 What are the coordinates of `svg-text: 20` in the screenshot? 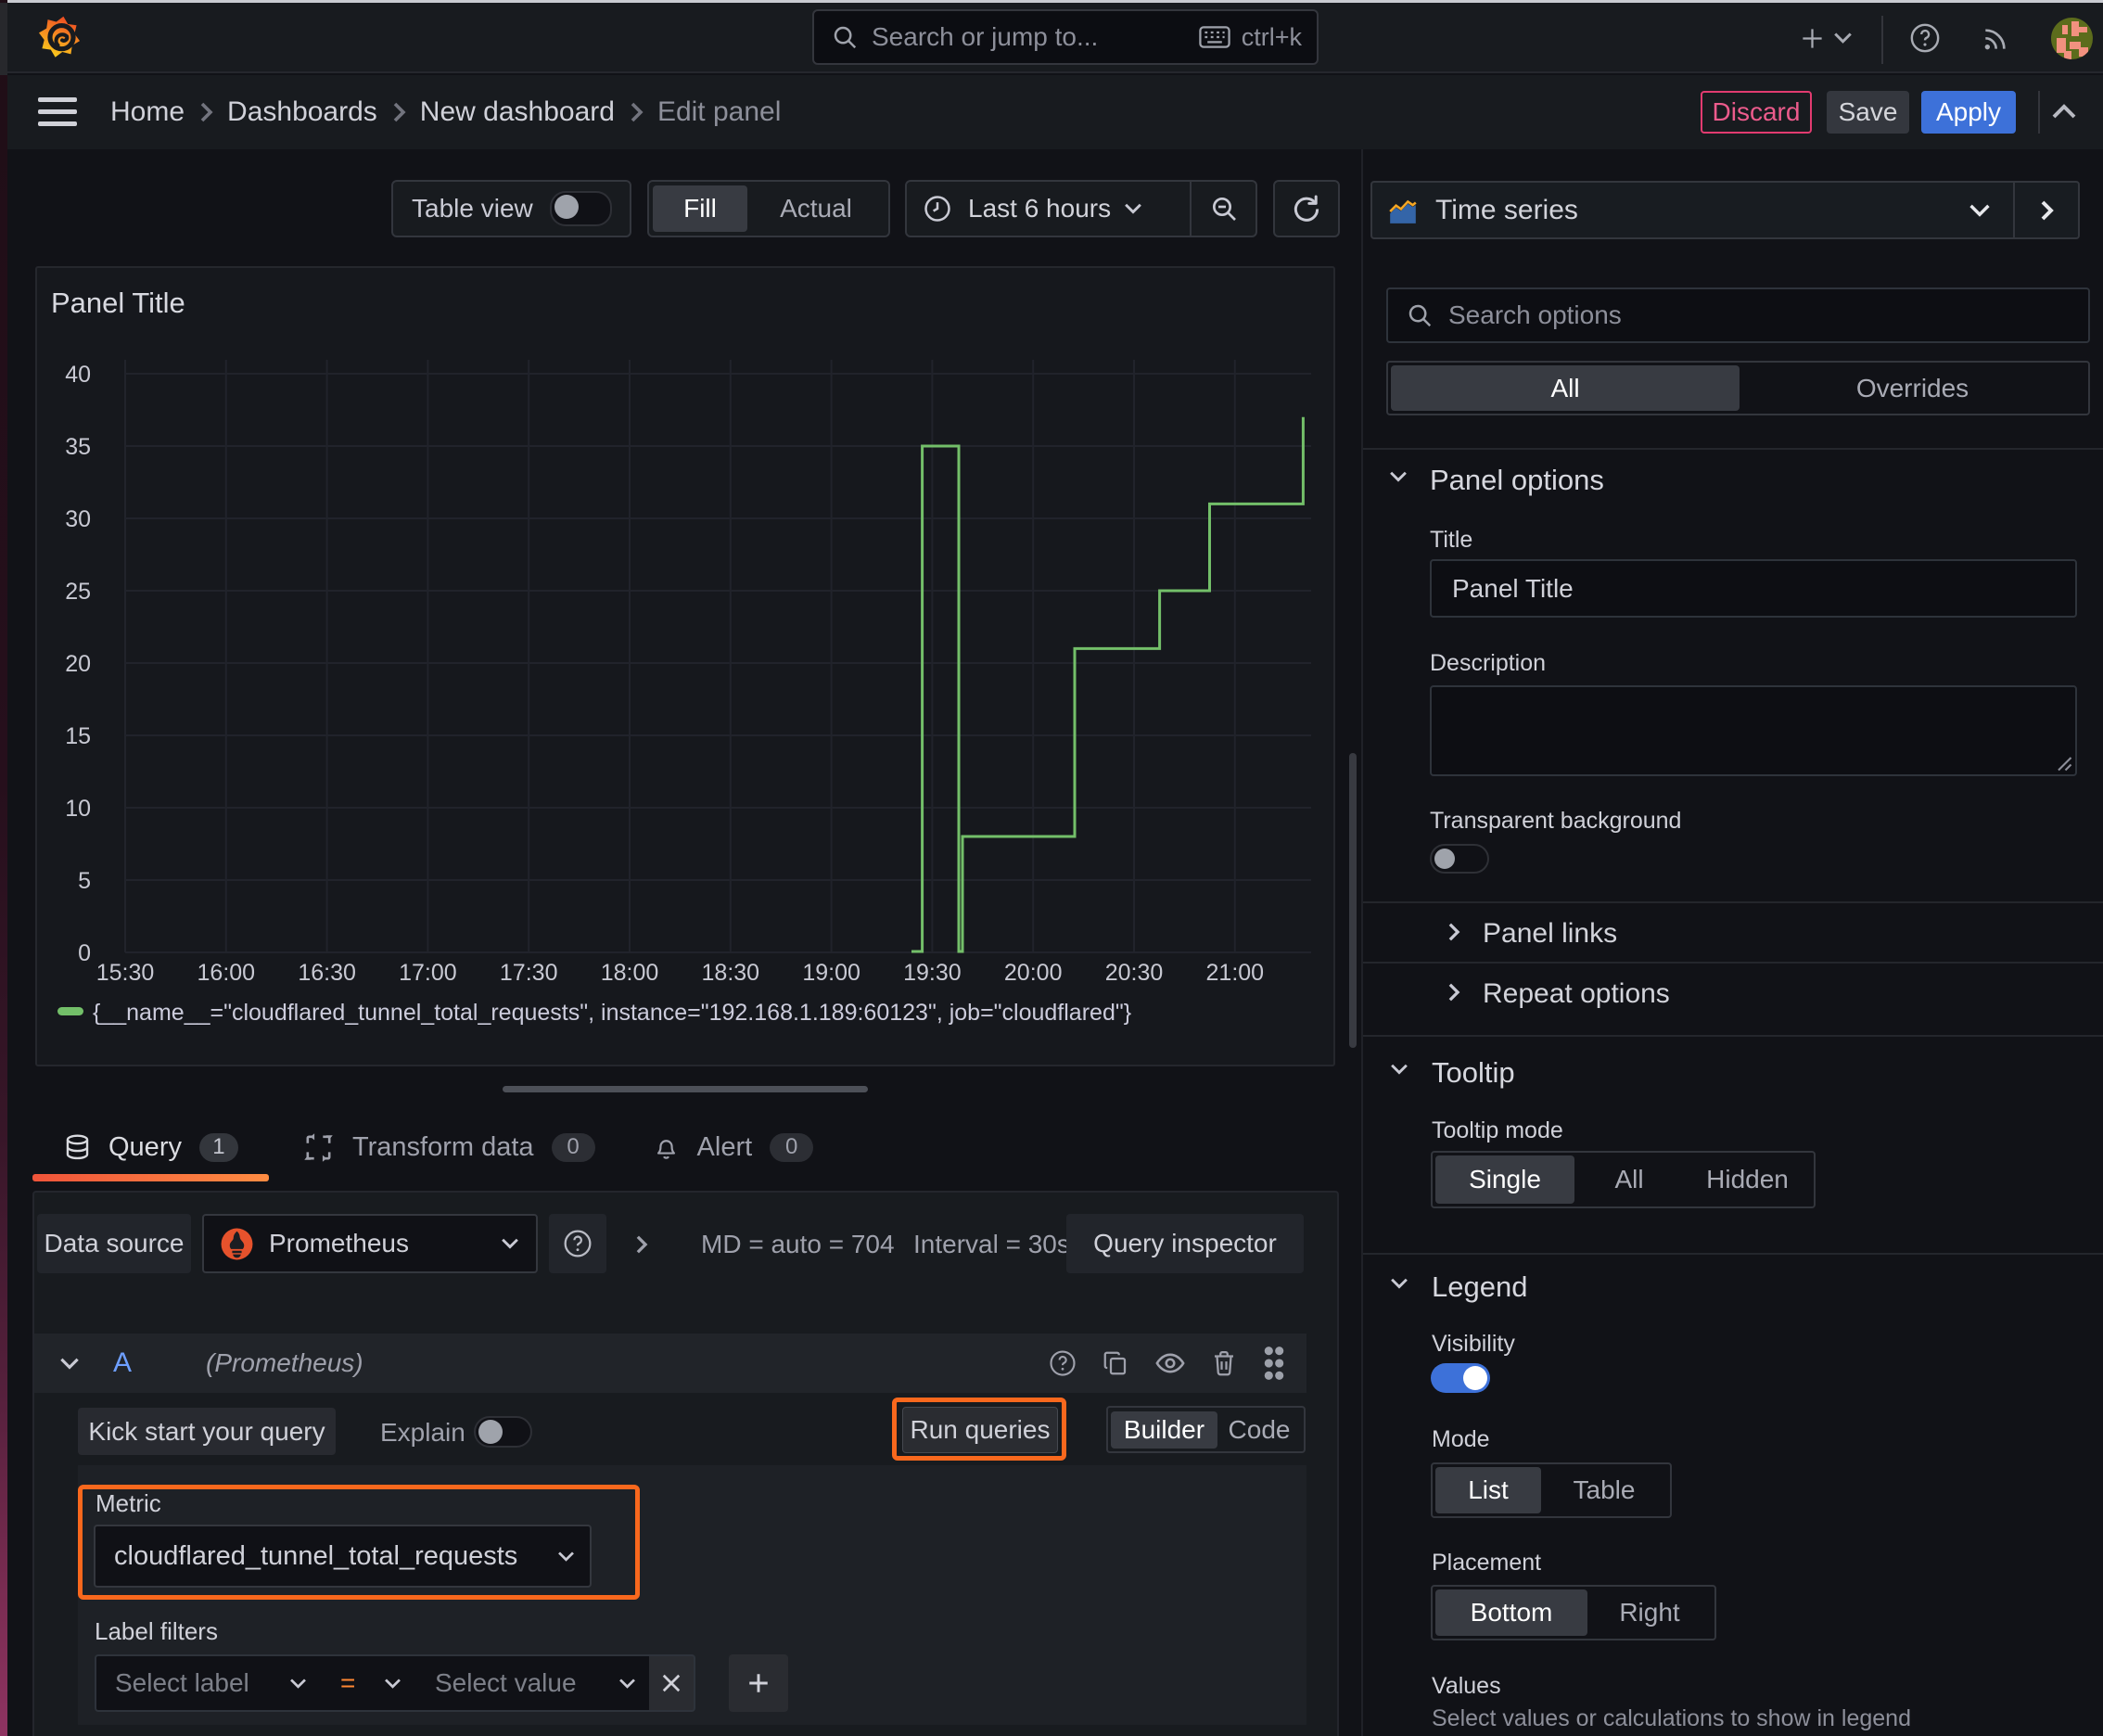 It's located at (78, 664).